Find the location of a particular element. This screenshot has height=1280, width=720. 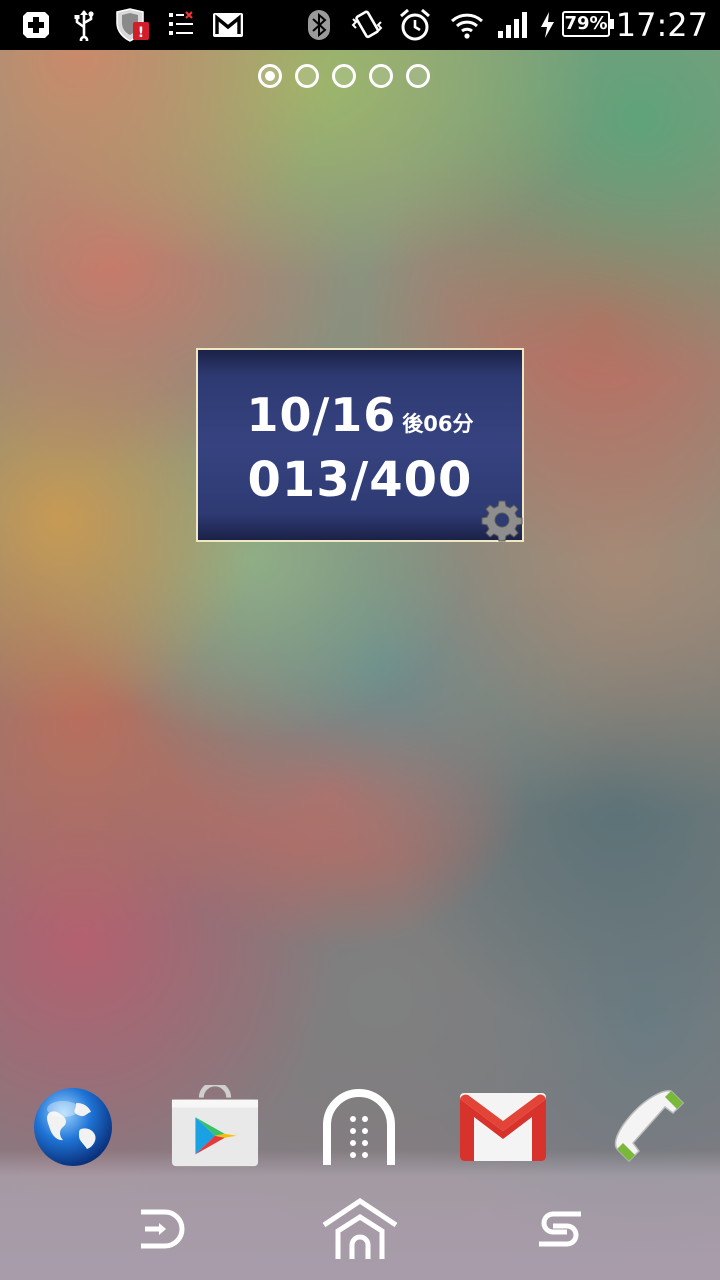

usb-icon is located at coordinates (84, 25).